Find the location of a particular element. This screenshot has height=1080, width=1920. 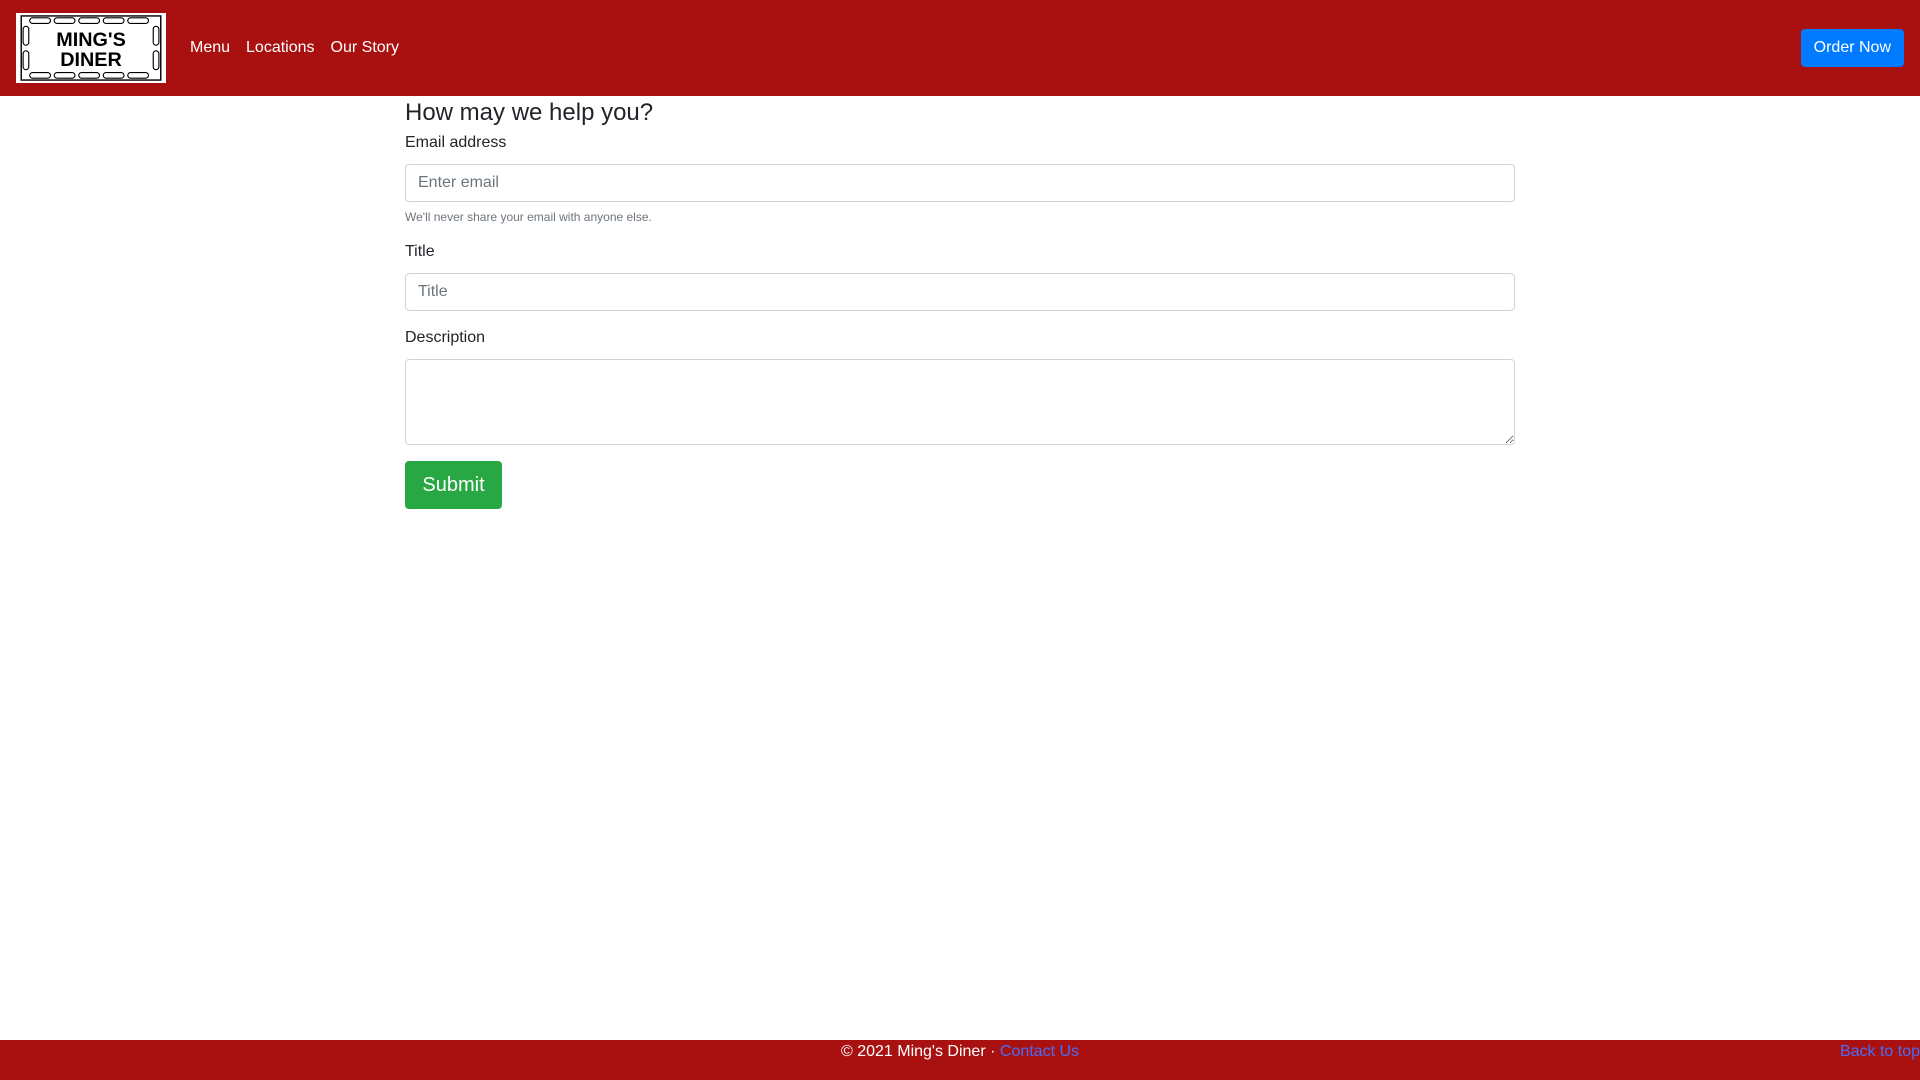

footer-text: © 2021 Ming's Diner · Contact Us is located at coordinates (960, 1052).